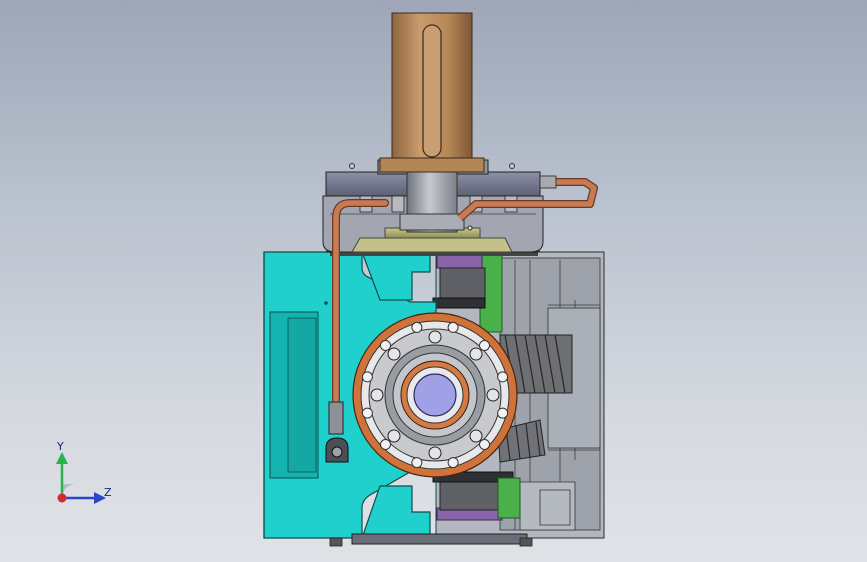 This screenshot has height=562, width=867. What do you see at coordinates (81, 478) in the screenshot?
I see `triad-graphic` at bounding box center [81, 478].